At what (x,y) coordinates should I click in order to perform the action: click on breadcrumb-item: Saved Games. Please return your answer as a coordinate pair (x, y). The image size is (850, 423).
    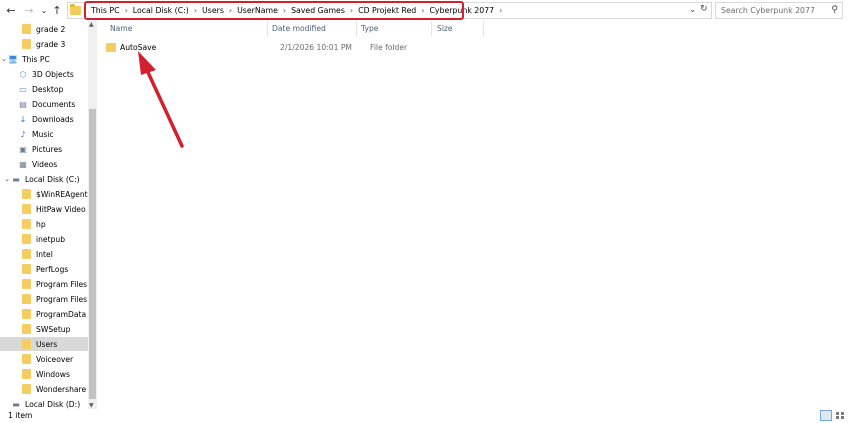
    Looking at the image, I should click on (318, 10).